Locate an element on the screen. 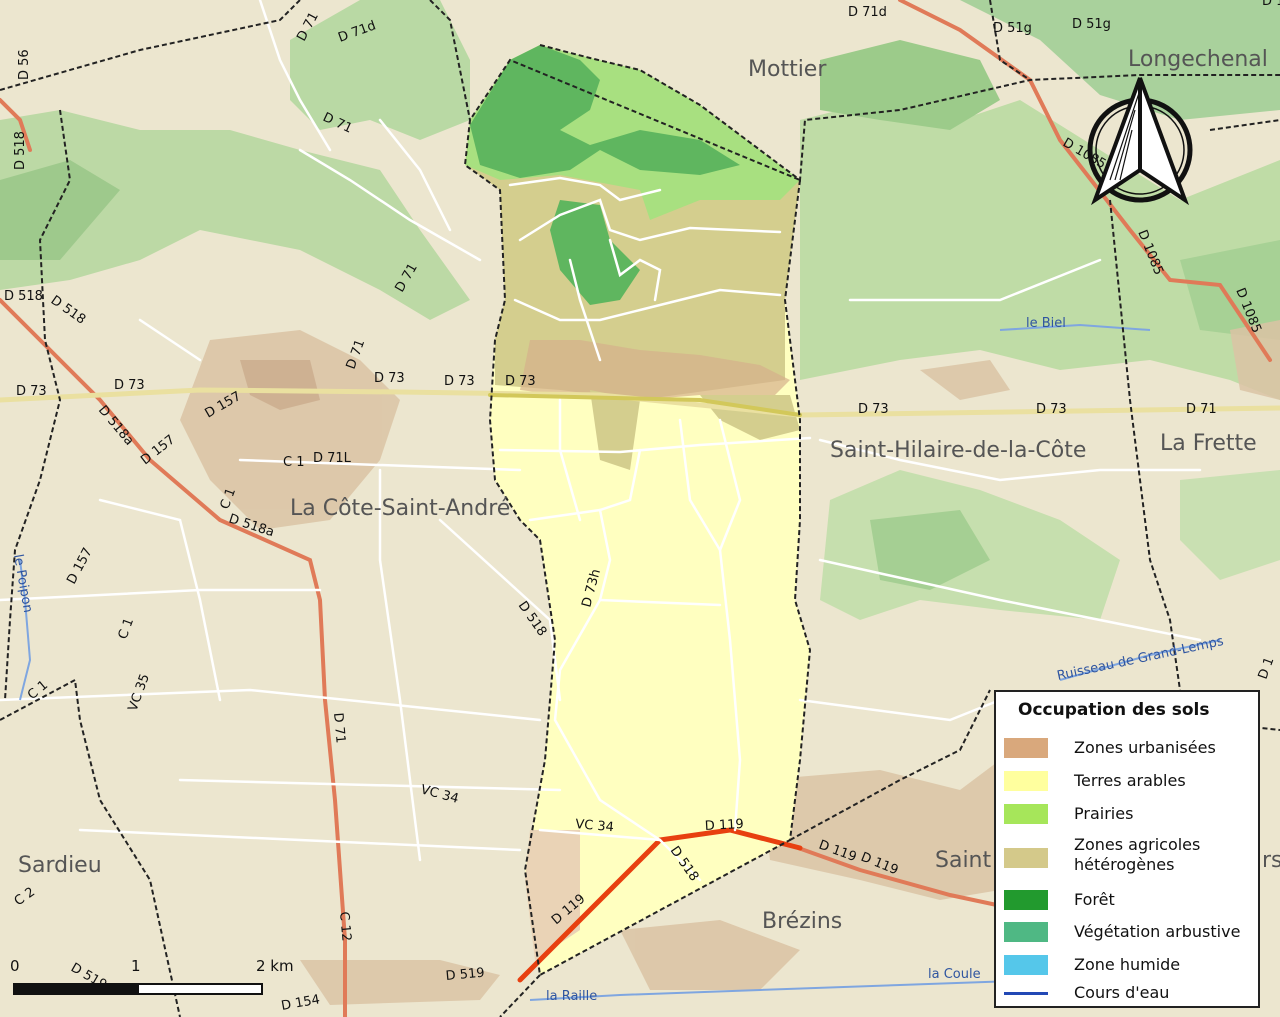 The width and height of the screenshot is (1280, 1017). place-la-cote: La Côte-Saint-André is located at coordinates (400, 508).